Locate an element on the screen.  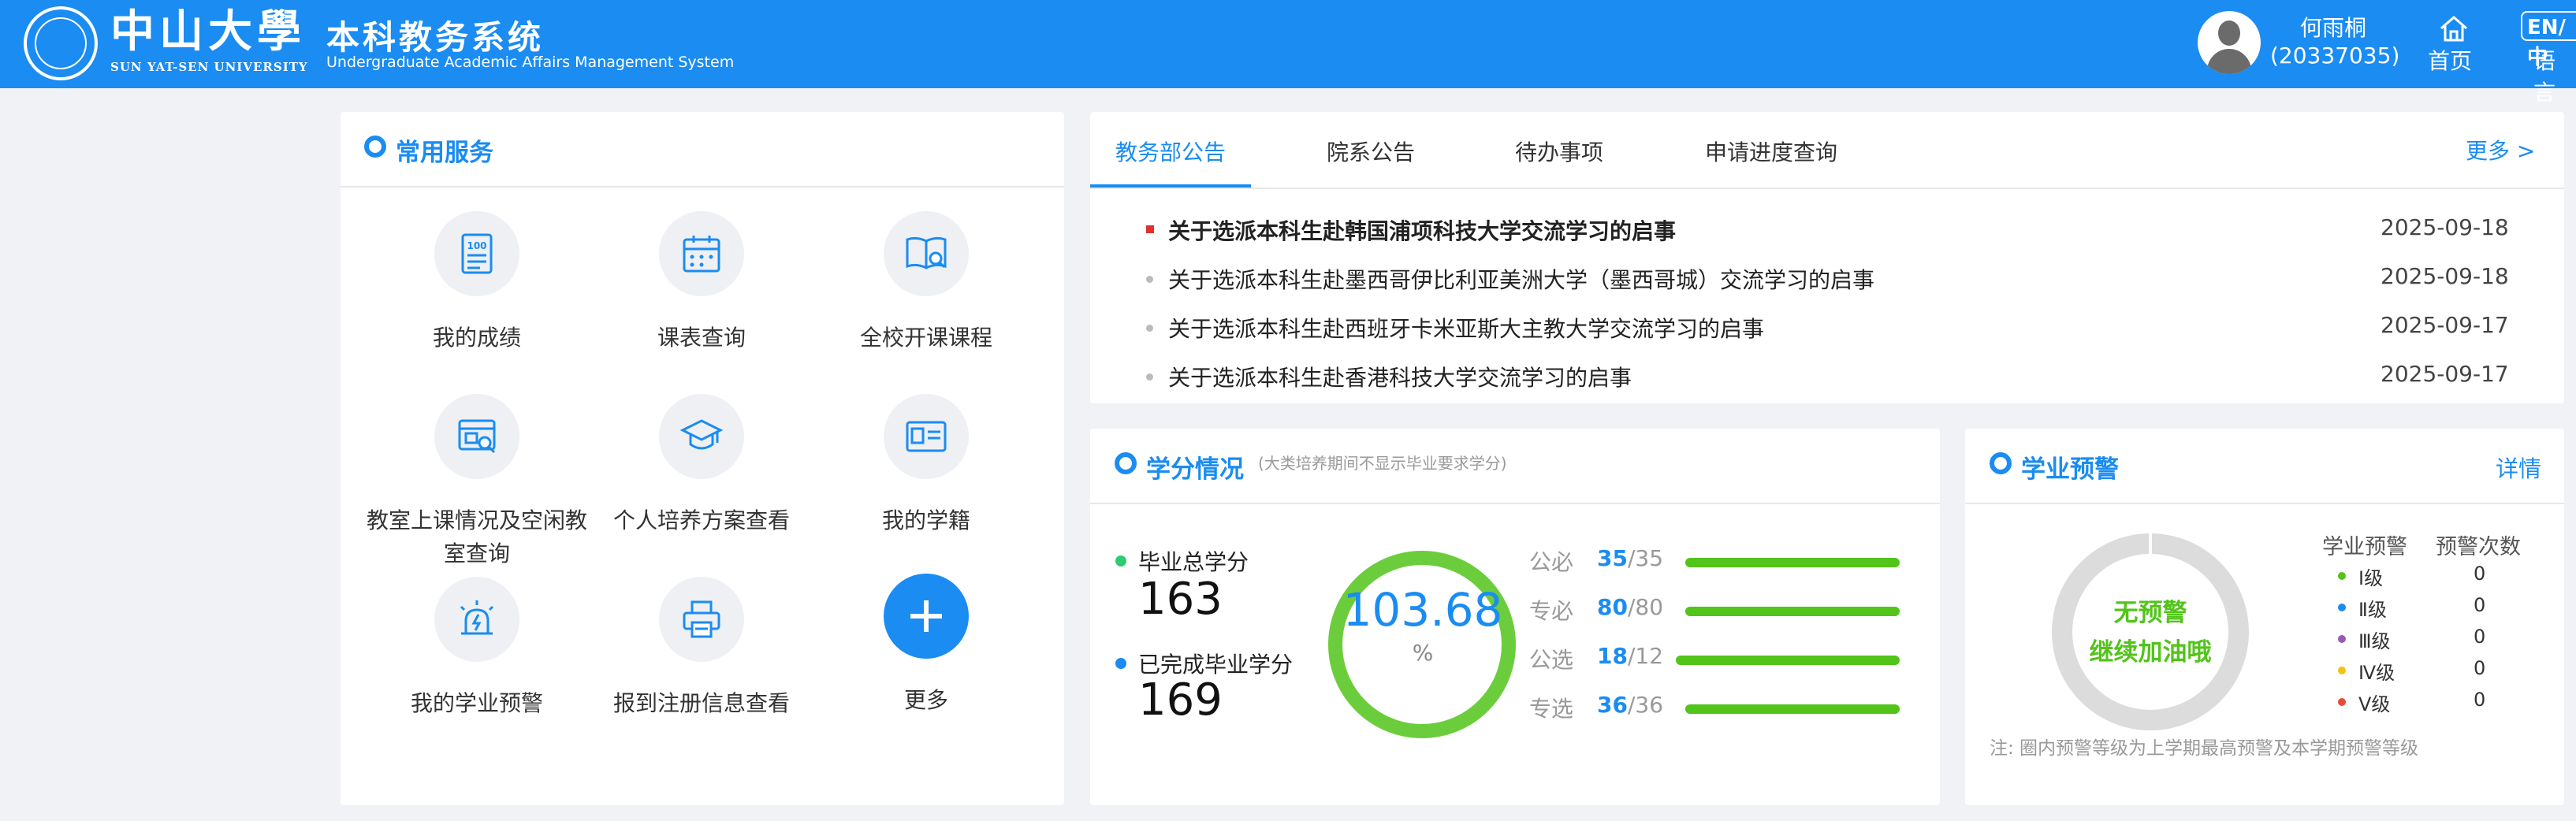
home-icon is located at coordinates (2454, 28).